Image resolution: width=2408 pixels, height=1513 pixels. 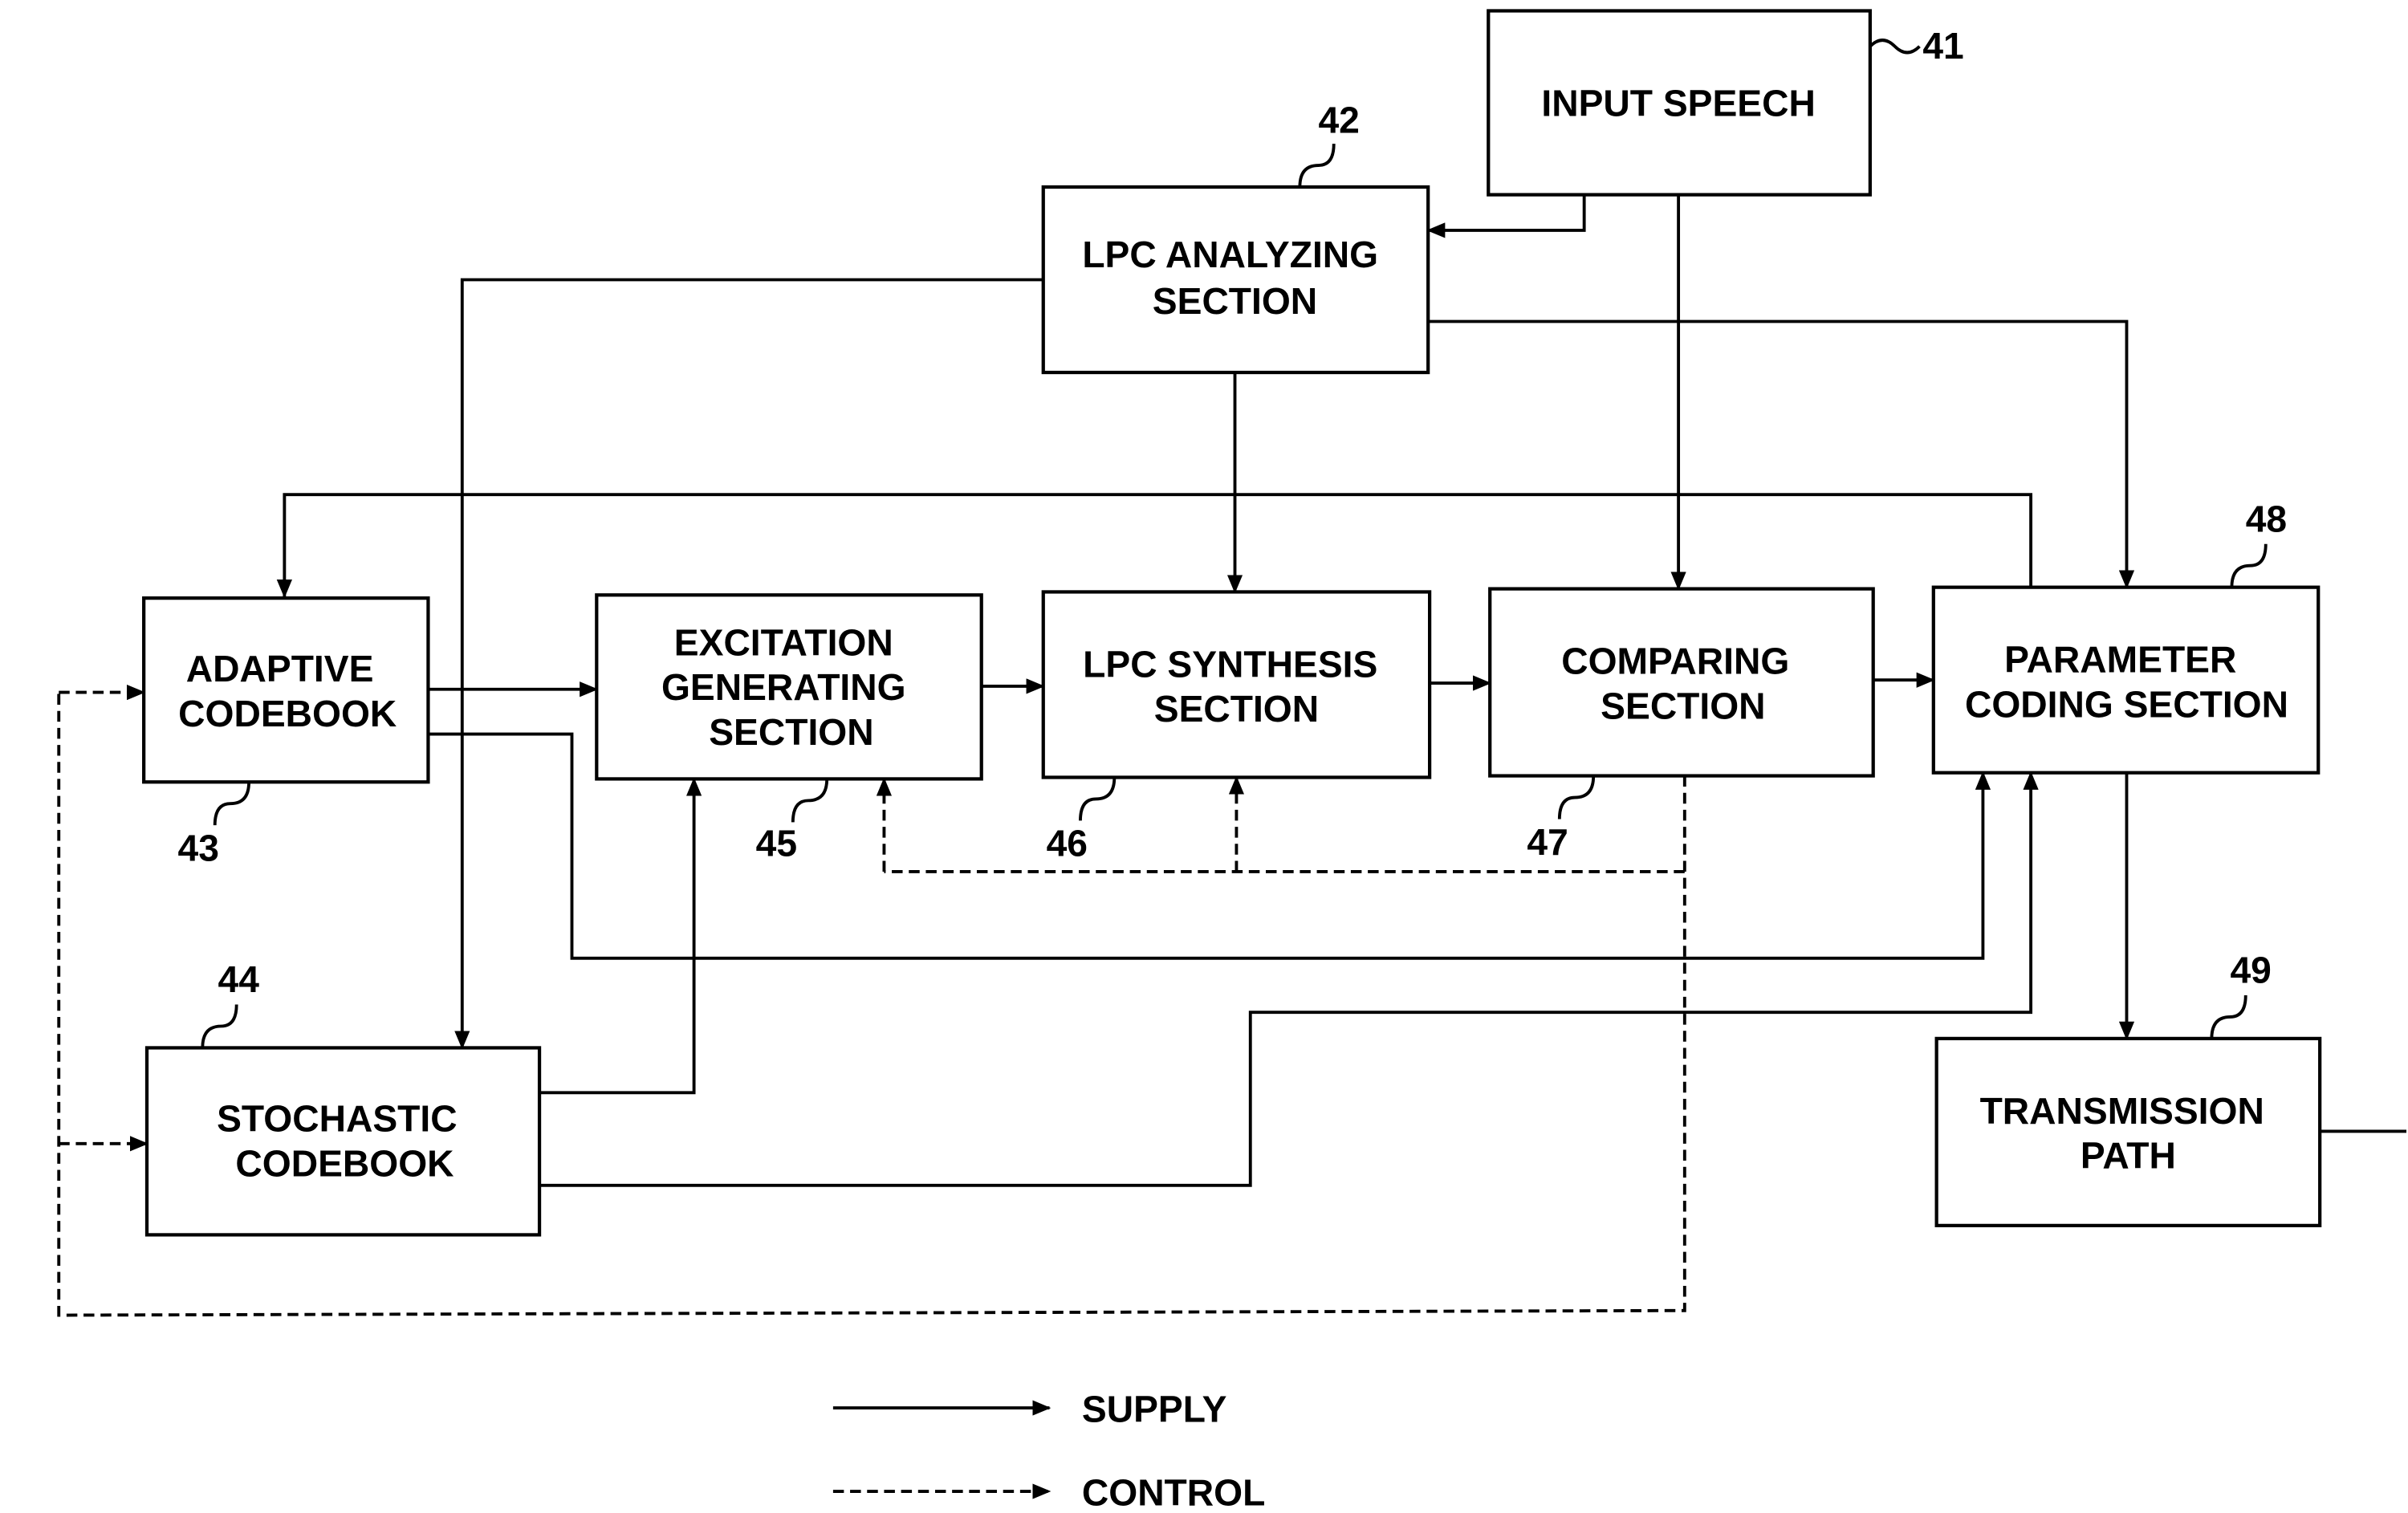 What do you see at coordinates (1154, 546) in the screenshot?
I see `line-parameter-to-adaptive` at bounding box center [1154, 546].